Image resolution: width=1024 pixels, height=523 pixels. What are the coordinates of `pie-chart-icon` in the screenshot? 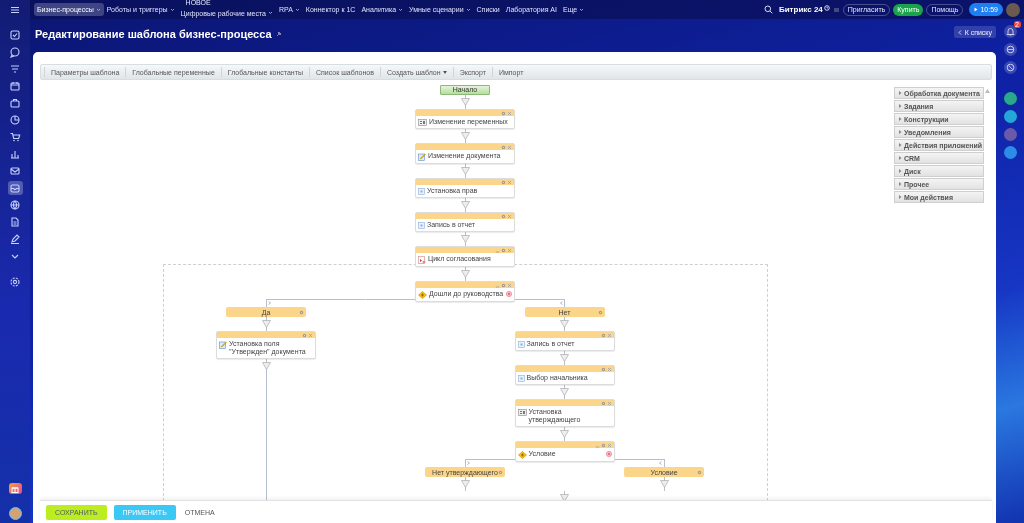 It's located at (15, 120).